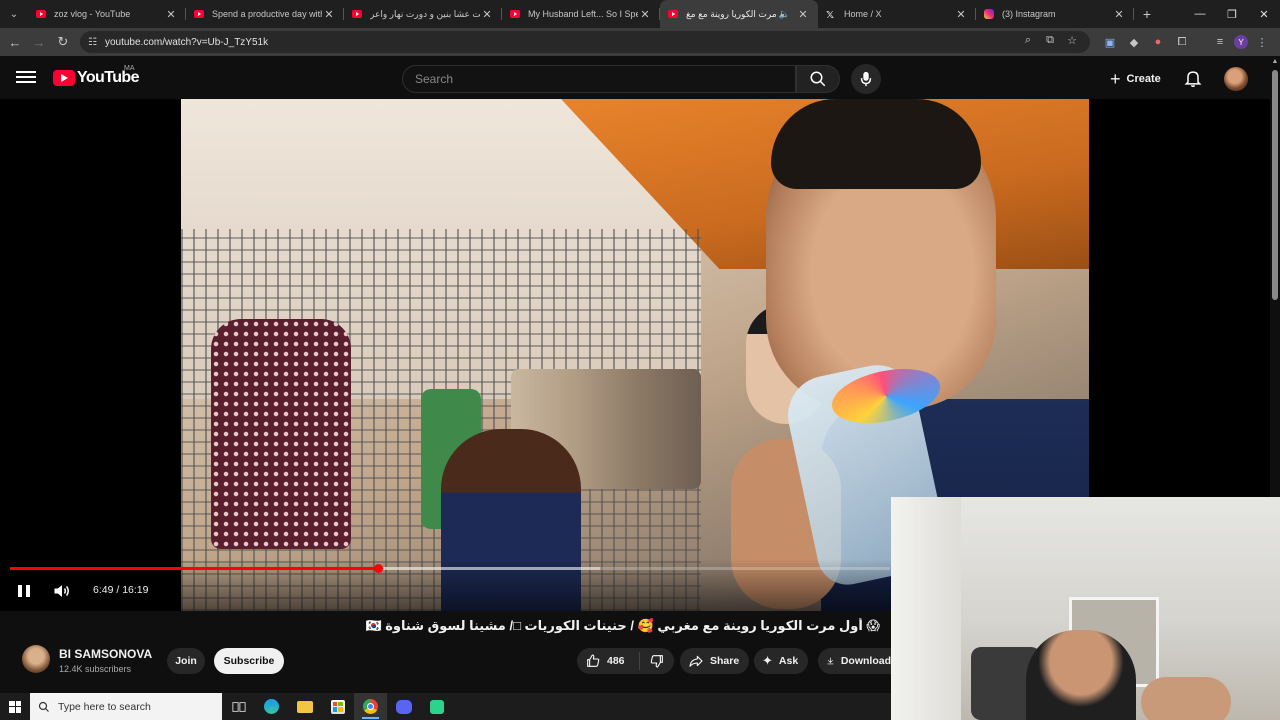  Describe the element at coordinates (784, 14) in the screenshot. I see `tab-audio-icon: 🔈` at that location.